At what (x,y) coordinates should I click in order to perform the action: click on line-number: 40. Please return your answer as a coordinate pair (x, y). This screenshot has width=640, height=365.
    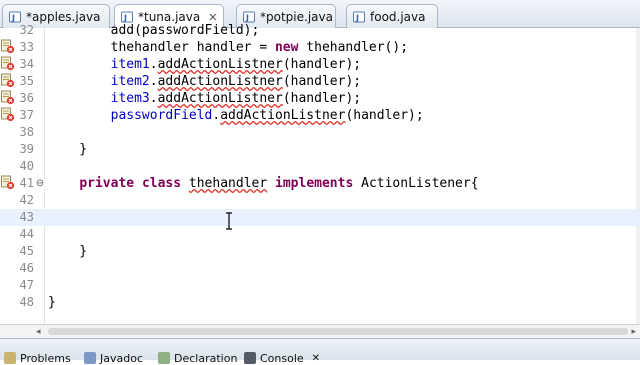
    Looking at the image, I should click on (26, 166).